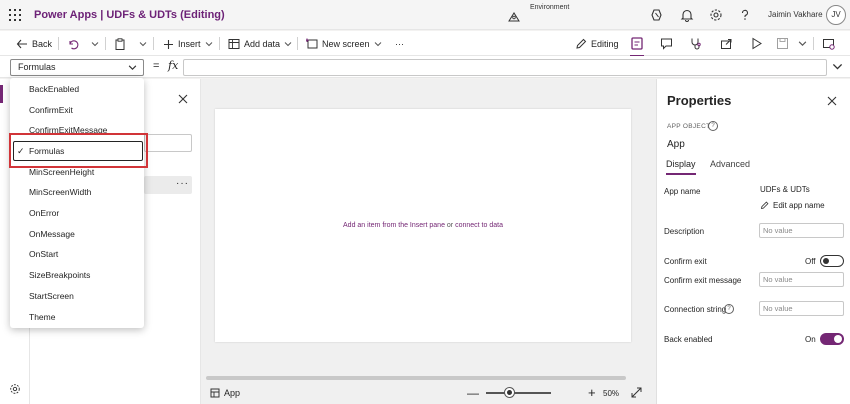 This screenshot has height=404, width=850. What do you see at coordinates (225, 393) in the screenshot?
I see `screen-breadcrumb: App` at bounding box center [225, 393].